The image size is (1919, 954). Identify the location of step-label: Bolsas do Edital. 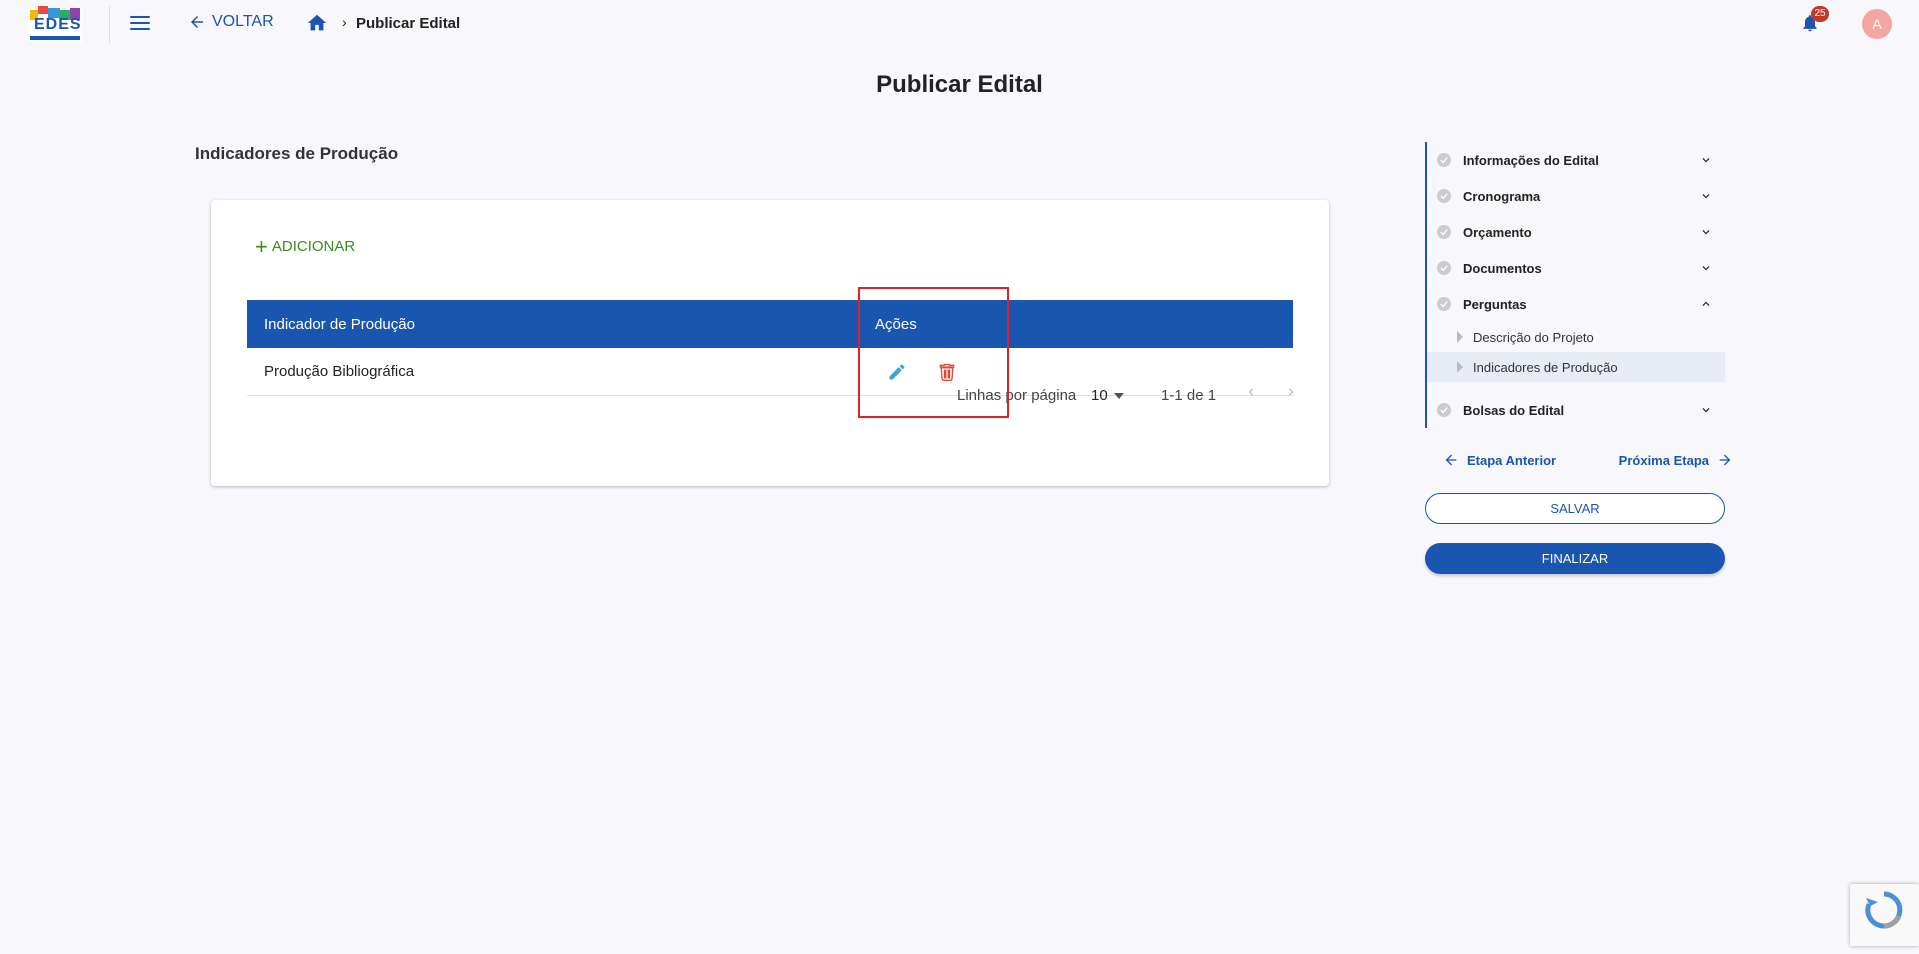
(1514, 410).